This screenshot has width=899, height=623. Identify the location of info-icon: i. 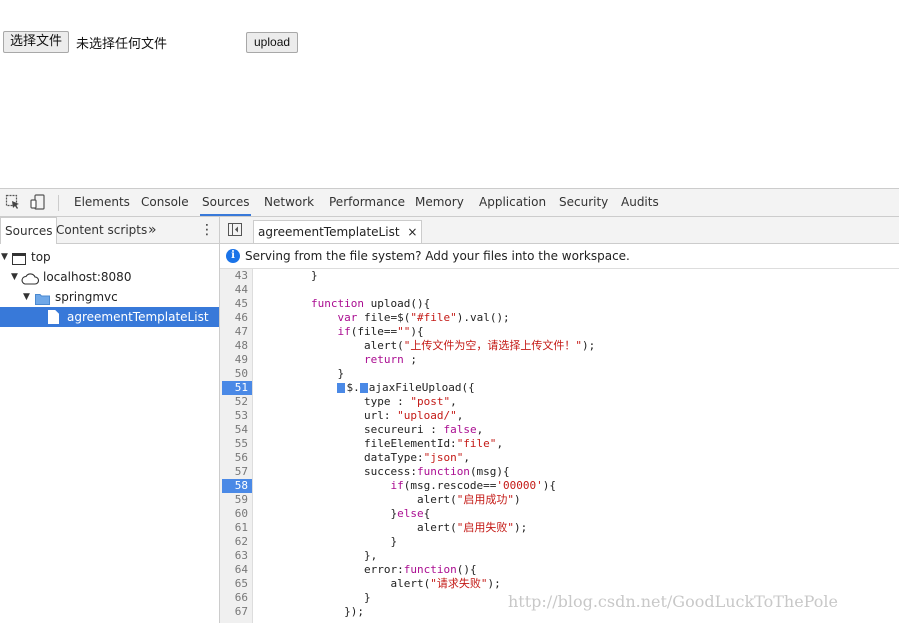
(233, 256).